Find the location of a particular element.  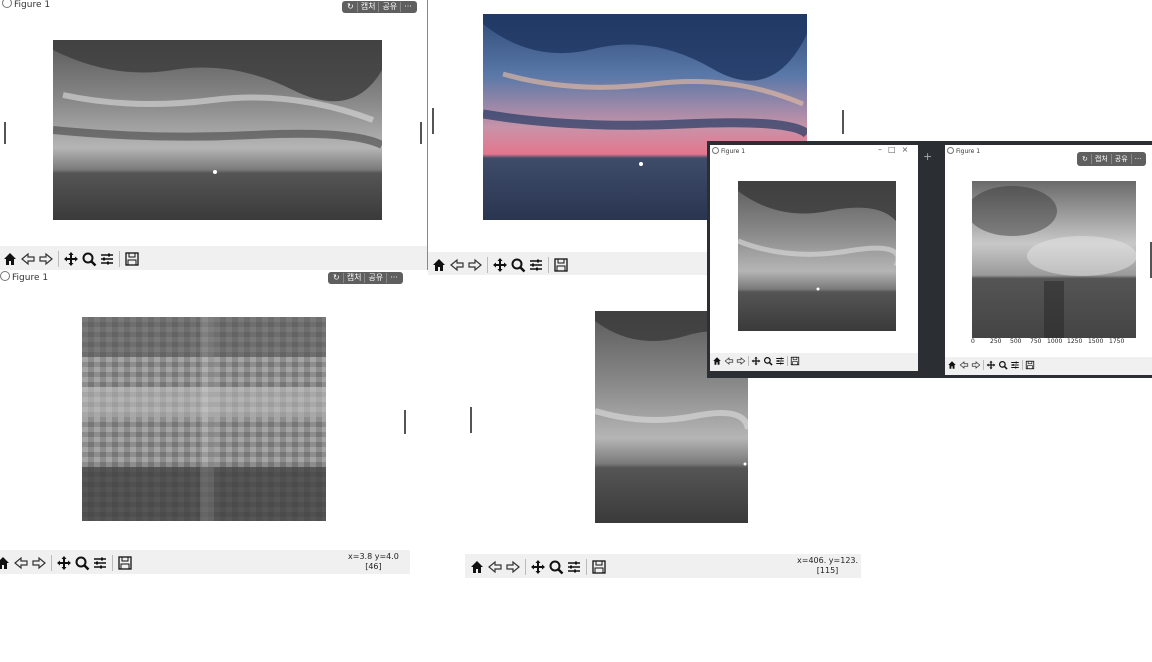

window-controls: –□× is located at coordinates (896, 149).